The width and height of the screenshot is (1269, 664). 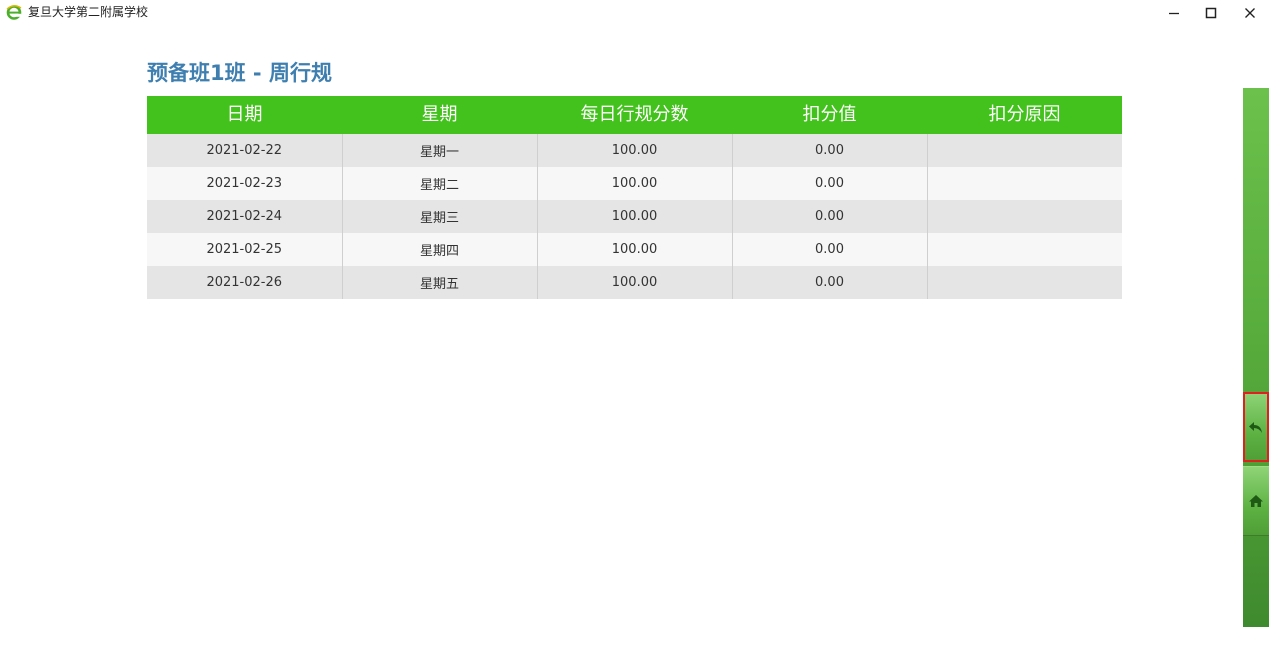 I want to click on cell-date: 2021-02-23, so click(x=245, y=183).